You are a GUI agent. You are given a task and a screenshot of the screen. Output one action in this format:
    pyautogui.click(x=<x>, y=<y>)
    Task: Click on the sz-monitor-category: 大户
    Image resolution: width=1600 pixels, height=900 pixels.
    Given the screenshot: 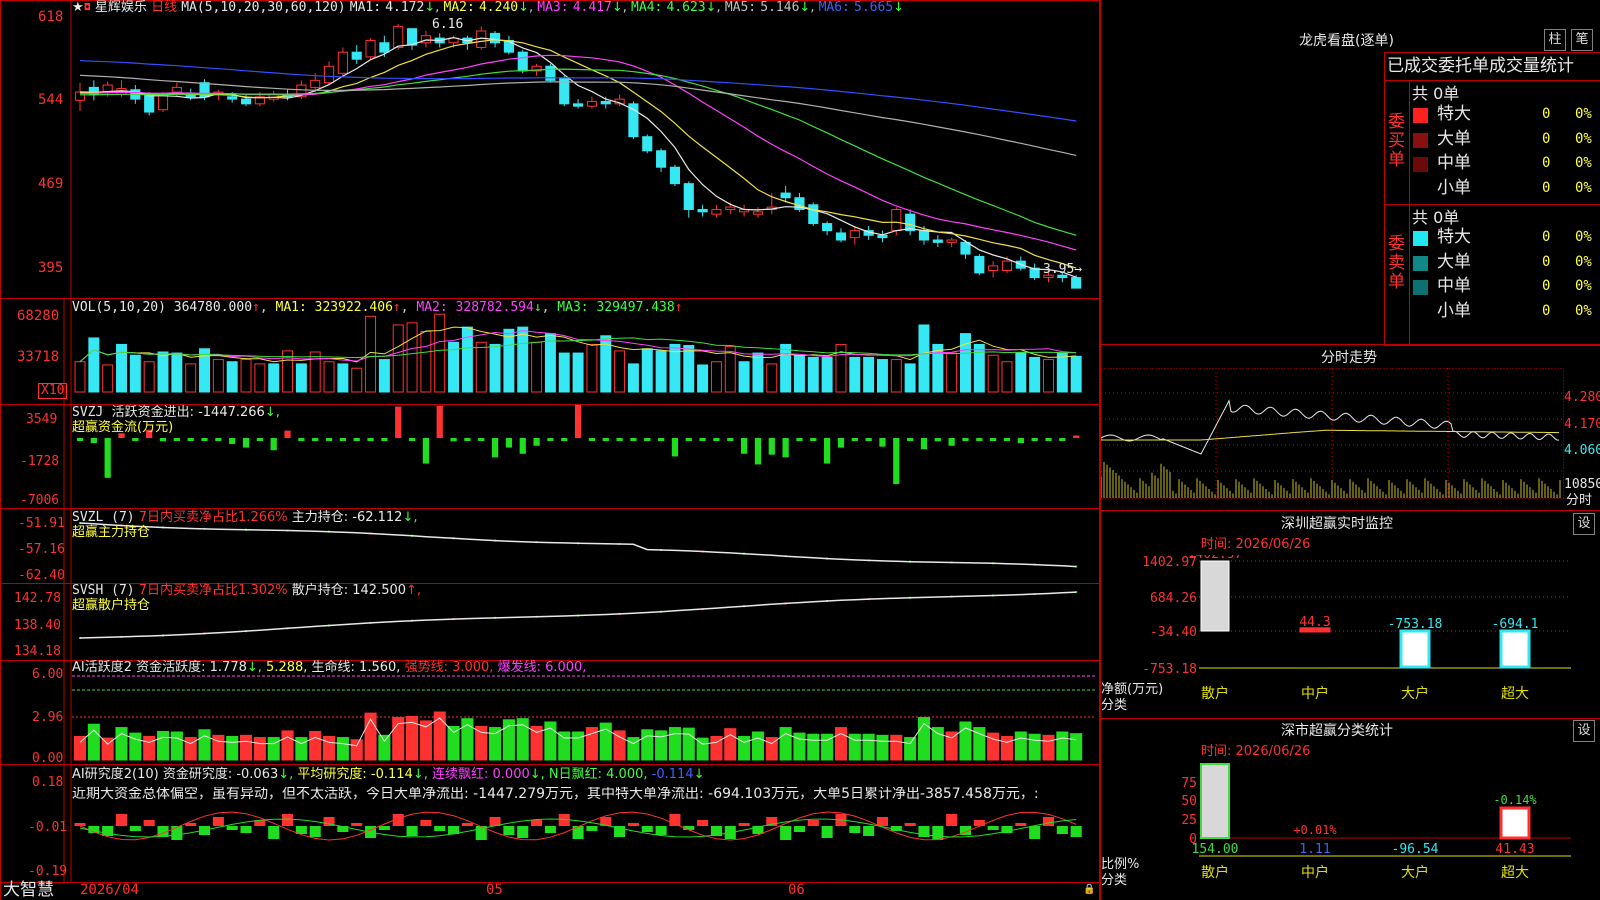 What is the action you would take?
    pyautogui.click(x=1415, y=693)
    